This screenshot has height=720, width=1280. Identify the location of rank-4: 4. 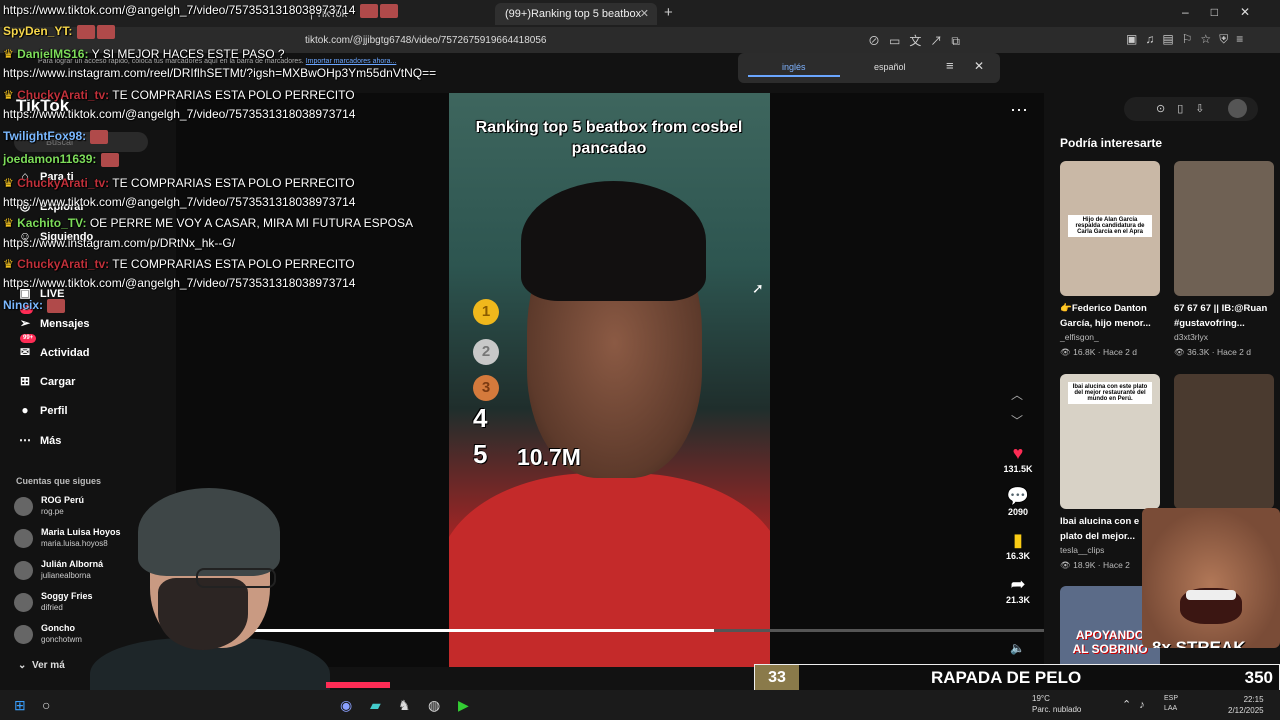
(480, 418).